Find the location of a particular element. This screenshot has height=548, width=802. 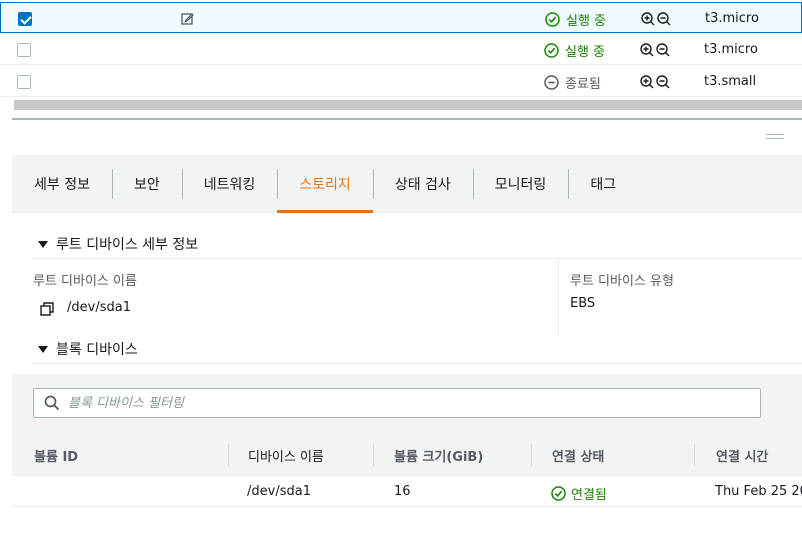

edit-icon is located at coordinates (187, 18).